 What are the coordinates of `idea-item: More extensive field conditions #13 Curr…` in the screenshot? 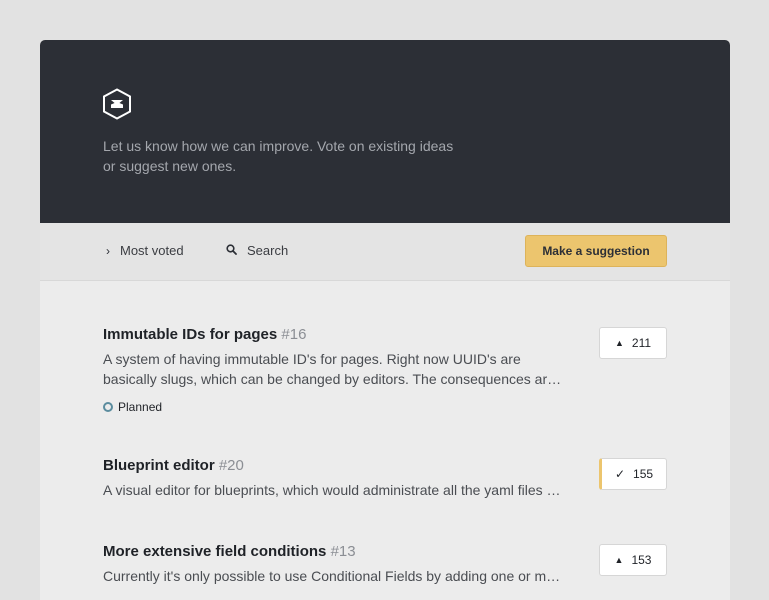 It's located at (385, 564).